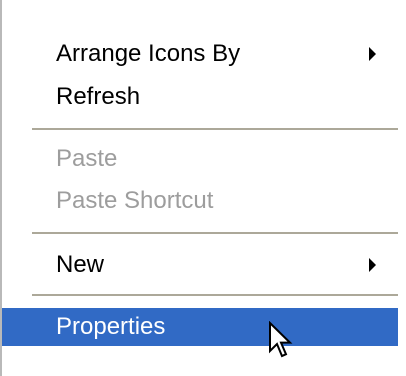 The image size is (406, 376). I want to click on desktop-background, so click(402, 188).